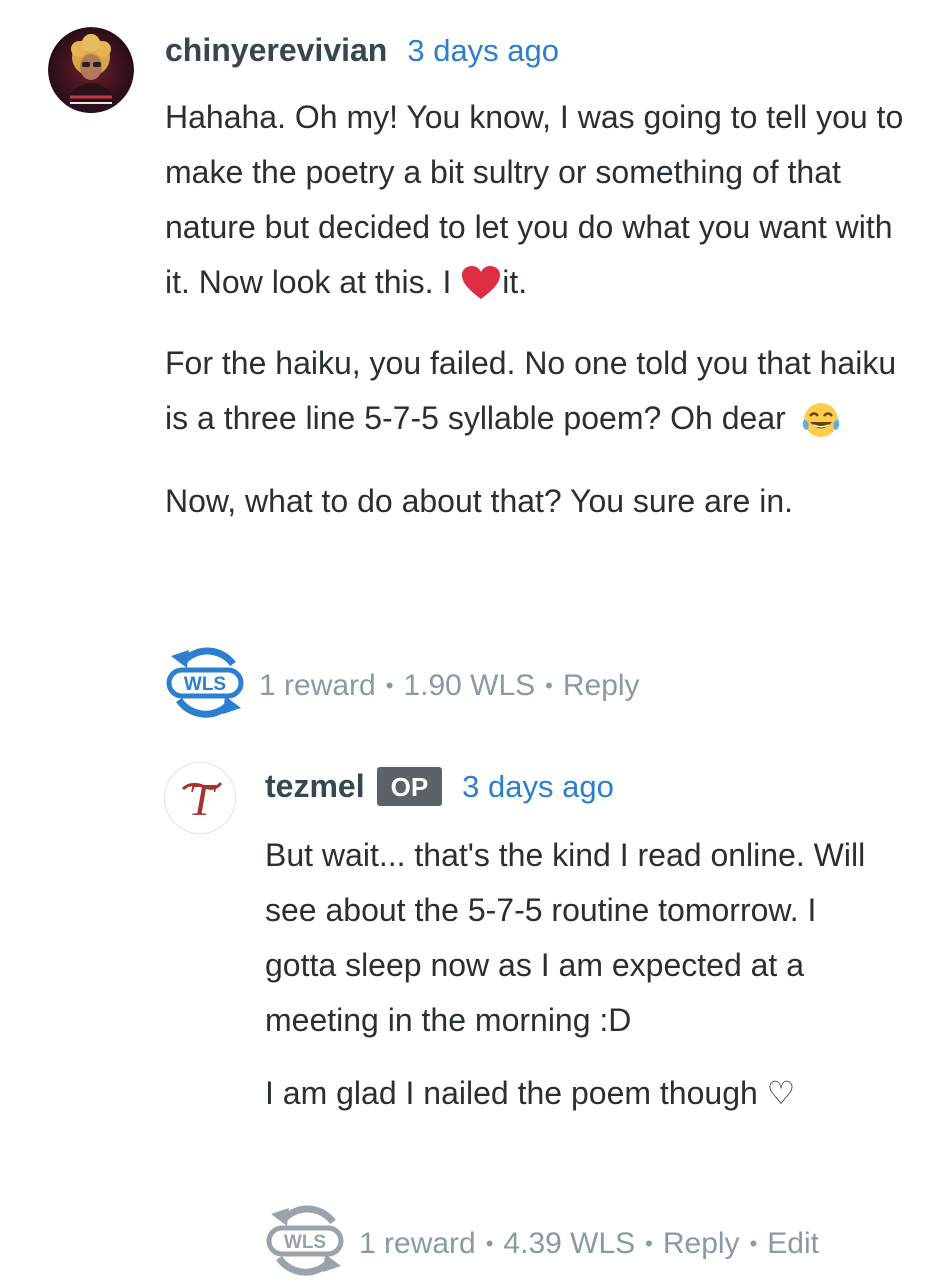 This screenshot has width=937, height=1288. What do you see at coordinates (91, 70) in the screenshot?
I see `avatar-chinyerevivian` at bounding box center [91, 70].